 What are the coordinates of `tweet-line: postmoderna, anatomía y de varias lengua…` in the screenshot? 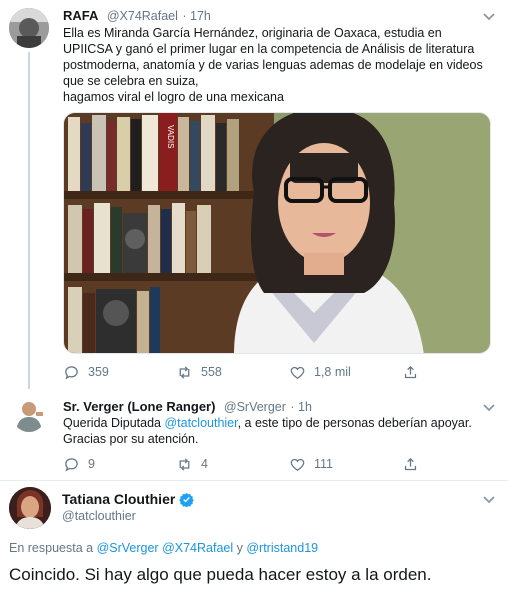 It's located at (273, 65).